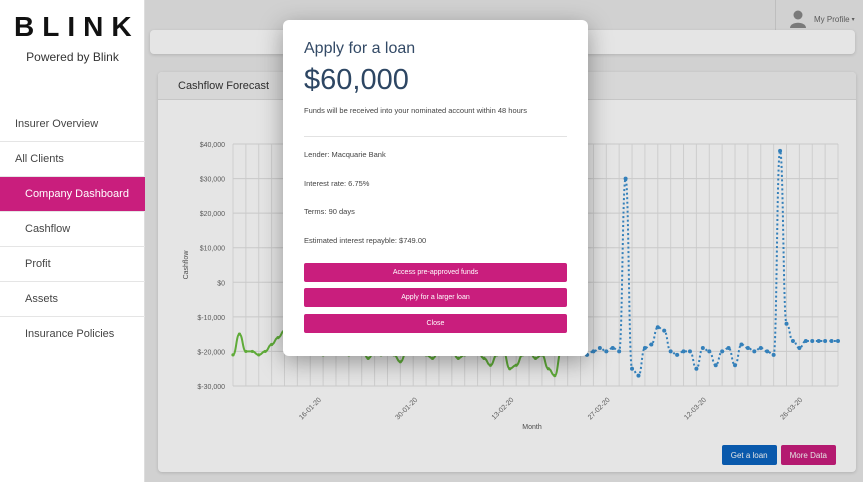  What do you see at coordinates (72, 158) in the screenshot?
I see `sidebar-item-all-clients: All Clients` at bounding box center [72, 158].